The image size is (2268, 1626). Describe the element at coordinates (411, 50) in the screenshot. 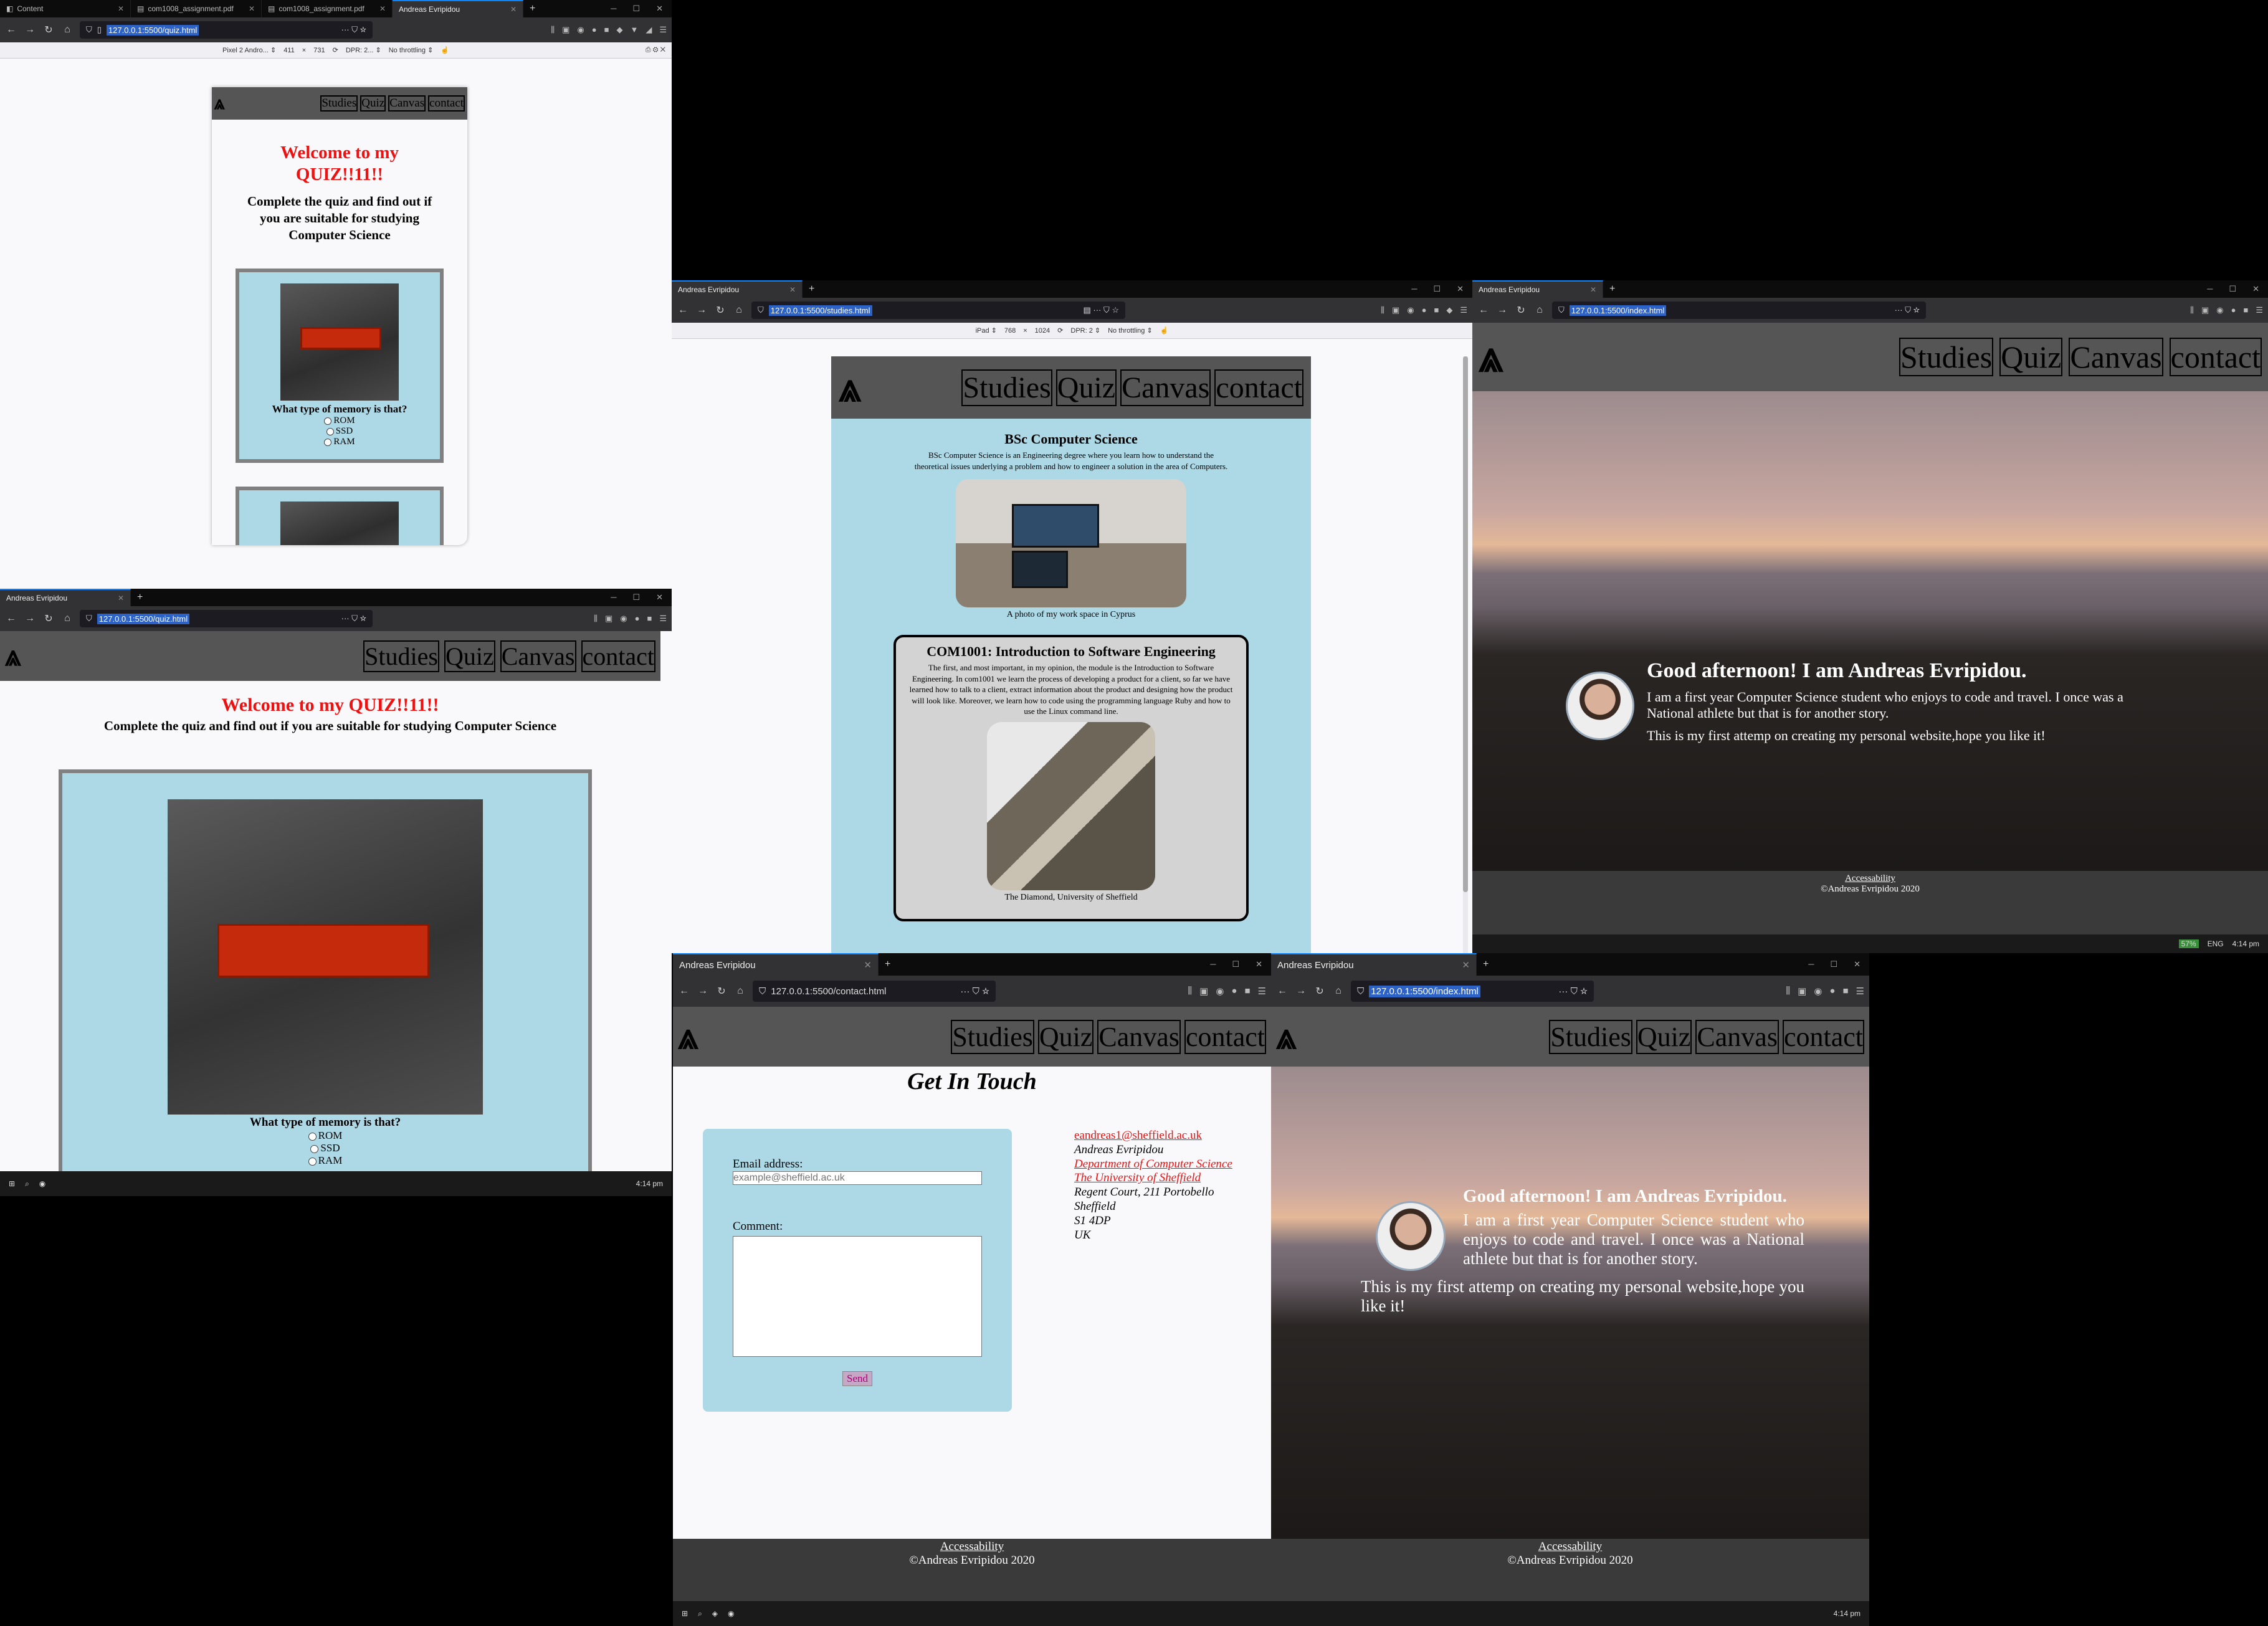

I see `throttle-select: No throttling ⇕` at that location.